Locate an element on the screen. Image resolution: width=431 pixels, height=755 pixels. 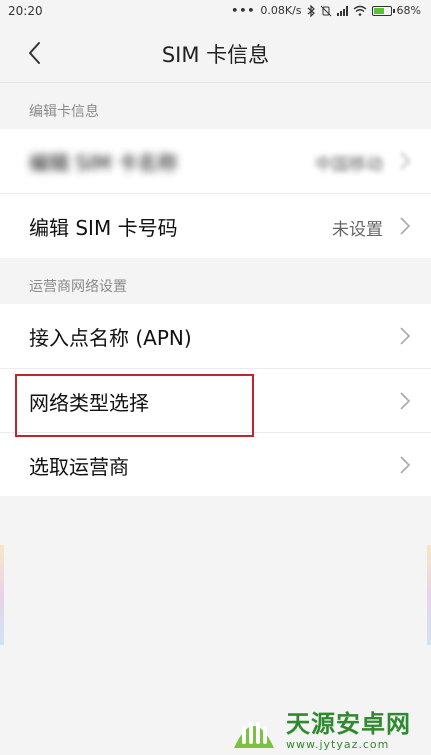
section-label-carrier: 运营商网络设置 is located at coordinates (78, 287).